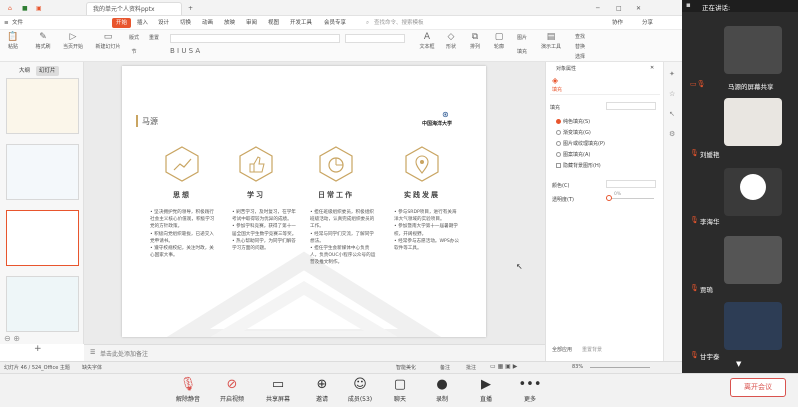 This screenshot has height=407, width=798. Describe the element at coordinates (672, 114) in the screenshot. I see `select-icon: ↖` at that location.